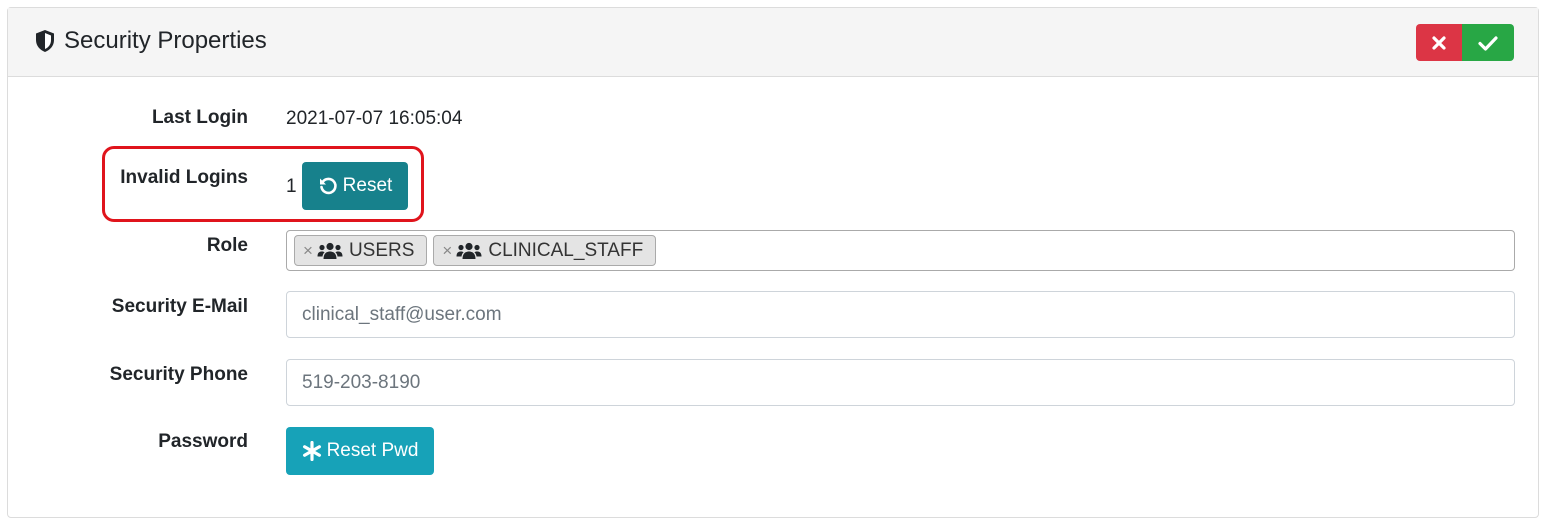 The image size is (1550, 529). Describe the element at coordinates (900, 250) in the screenshot. I see `role-select: × USERS × CLINICAL_STAFF` at that location.